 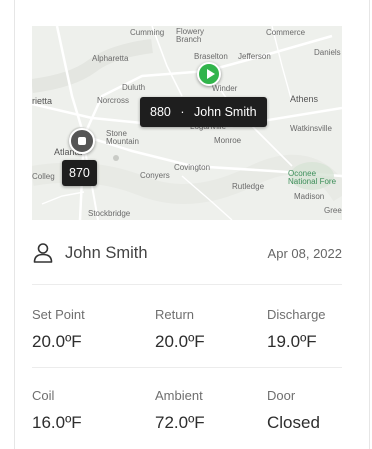 What do you see at coordinates (333, 210) in the screenshot?
I see `map-label-green: Green` at bounding box center [333, 210].